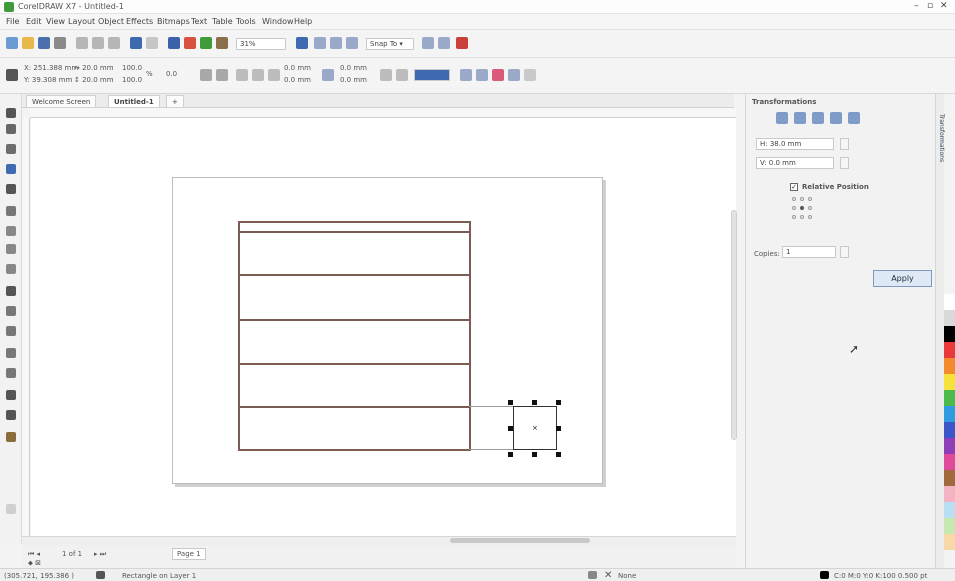  Describe the element at coordinates (800, 118) in the screenshot. I see `rotate-icon` at that location.